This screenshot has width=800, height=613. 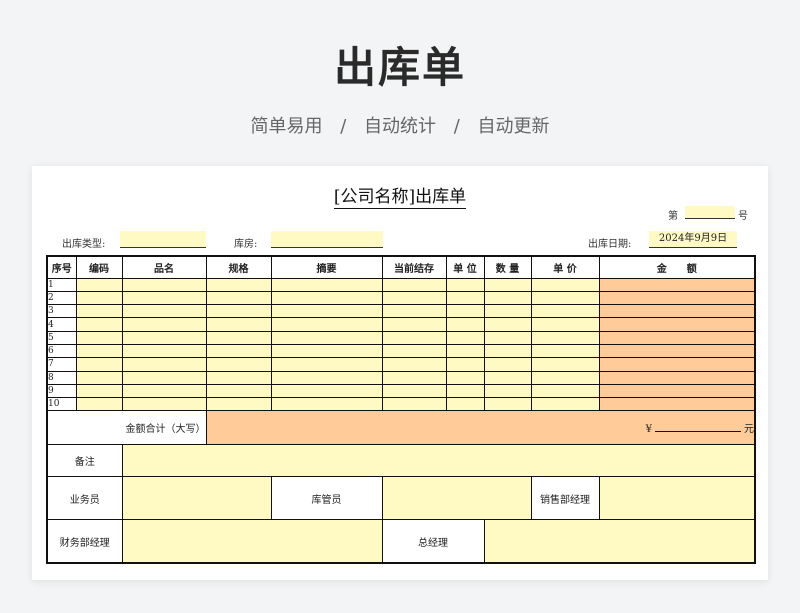 What do you see at coordinates (480, 428) in the screenshot?
I see `total-amount-cell: ¥ 元` at bounding box center [480, 428].